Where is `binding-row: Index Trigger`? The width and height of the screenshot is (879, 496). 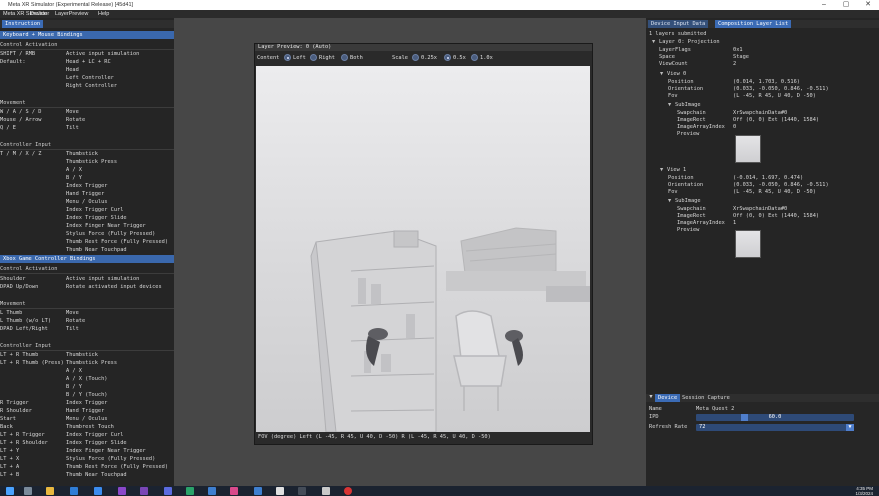
binding-row: Index Trigger is located at coordinates (87, 186).